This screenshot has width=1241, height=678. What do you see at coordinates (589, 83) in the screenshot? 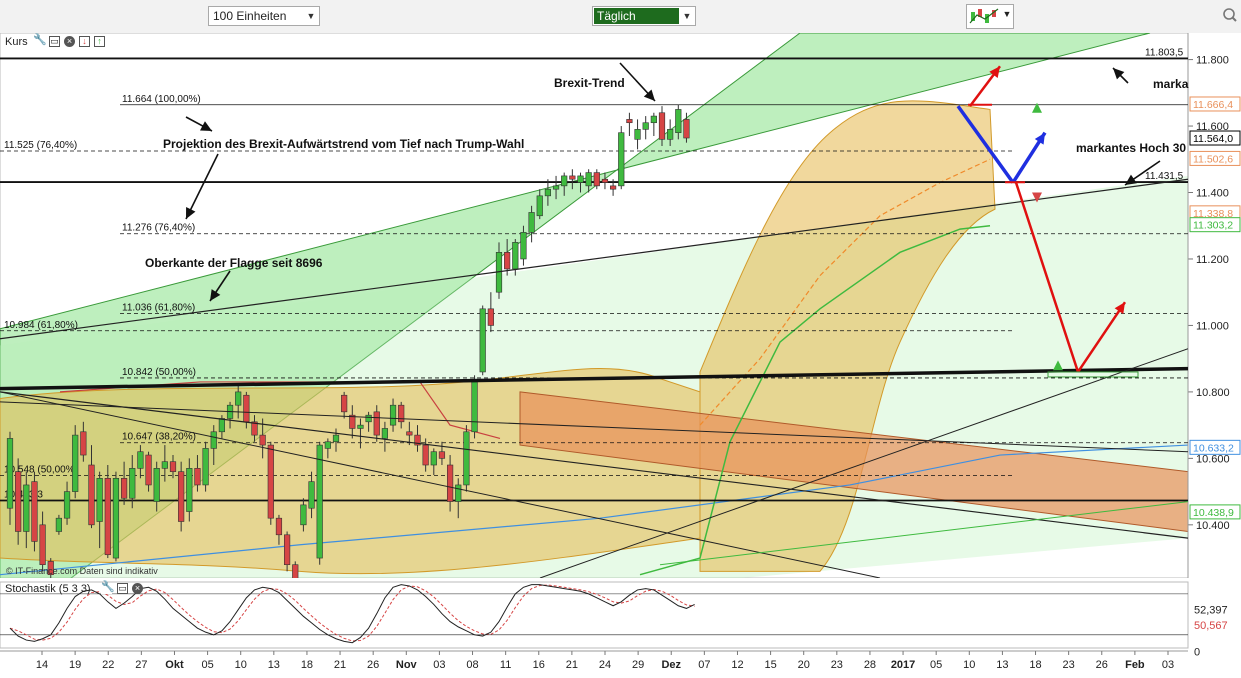
I see `annotation-brexit-trend: Brexit-Trend` at bounding box center [589, 83].